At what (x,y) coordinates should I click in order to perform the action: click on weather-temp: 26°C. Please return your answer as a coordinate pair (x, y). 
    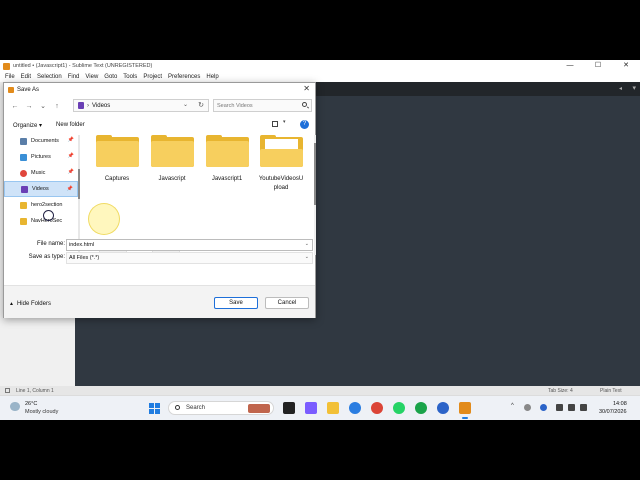
    Looking at the image, I should click on (31, 404).